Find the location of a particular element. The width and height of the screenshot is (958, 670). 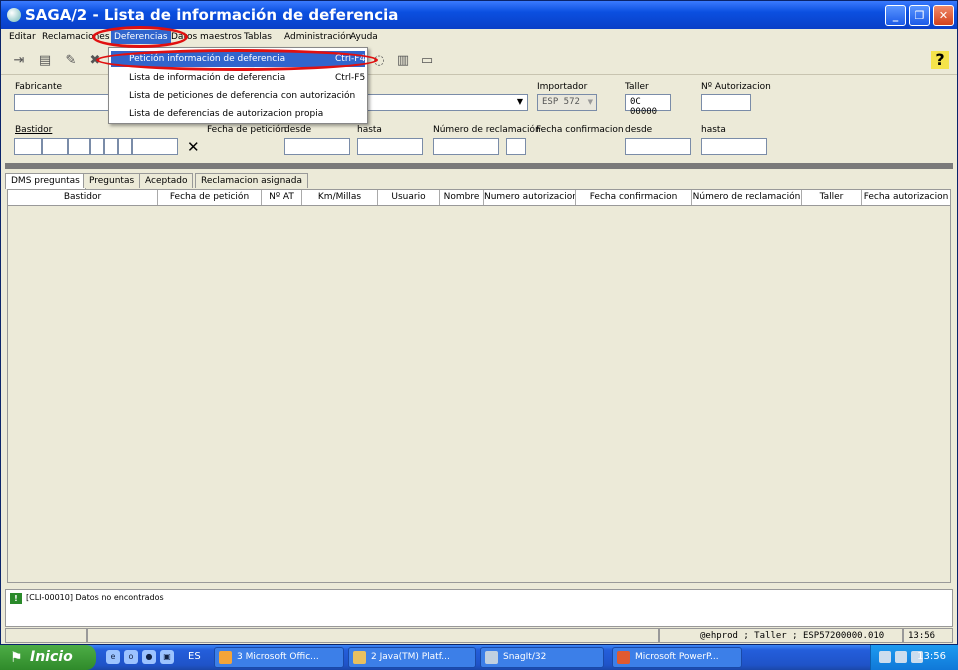

tray-arrow-icon is located at coordinates (885, 657).